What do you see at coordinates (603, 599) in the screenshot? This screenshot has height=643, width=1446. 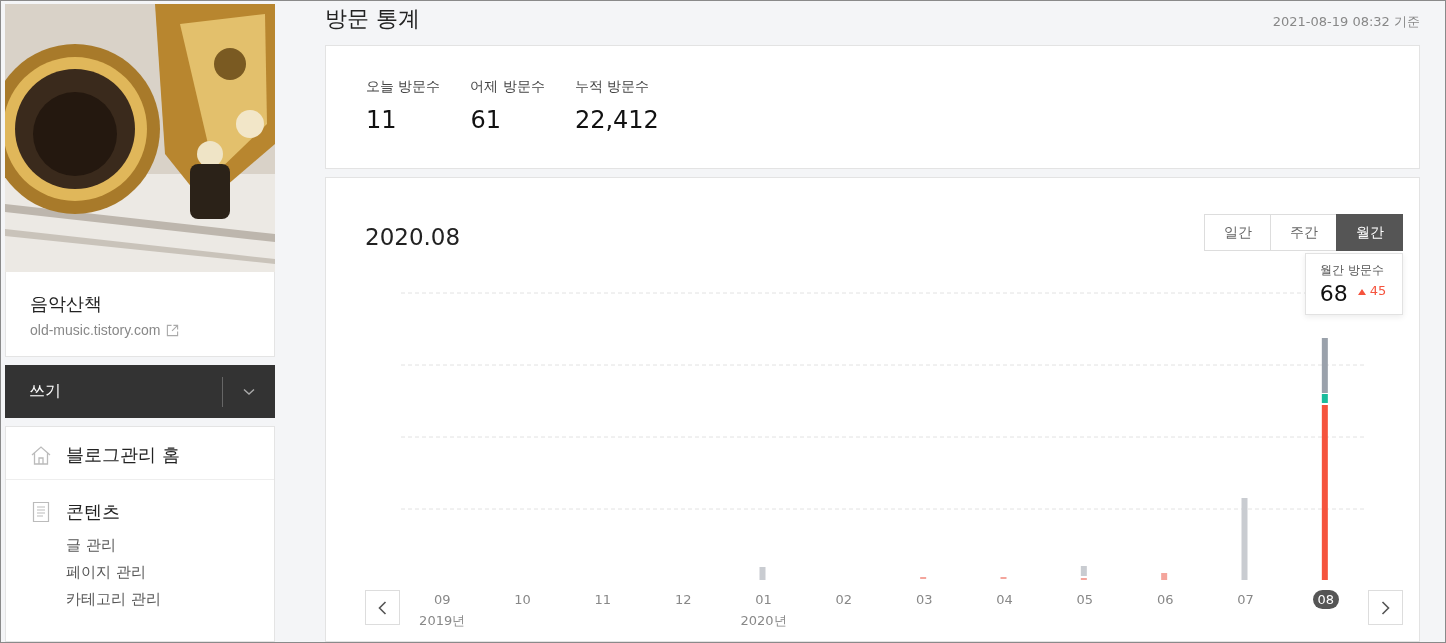 I see `month-label: 11` at bounding box center [603, 599].